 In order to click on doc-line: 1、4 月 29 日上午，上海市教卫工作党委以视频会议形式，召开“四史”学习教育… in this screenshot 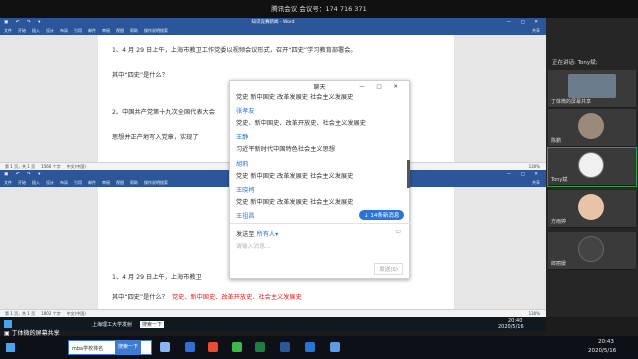, I will do `click(234, 50)`.